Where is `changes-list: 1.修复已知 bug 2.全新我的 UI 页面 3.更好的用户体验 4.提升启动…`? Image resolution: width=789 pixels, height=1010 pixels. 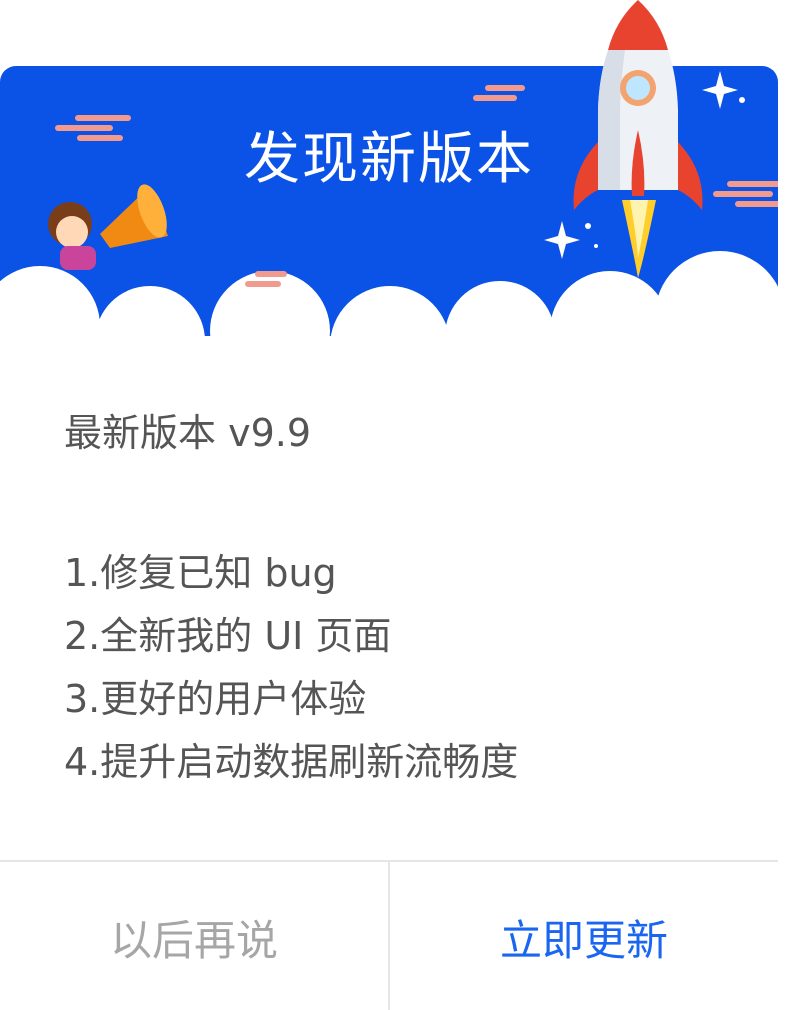 changes-list: 1.修复已知 bug 2.全新我的 UI 页面 3.更好的用户体验 4.提升启动… is located at coordinates (291, 668).